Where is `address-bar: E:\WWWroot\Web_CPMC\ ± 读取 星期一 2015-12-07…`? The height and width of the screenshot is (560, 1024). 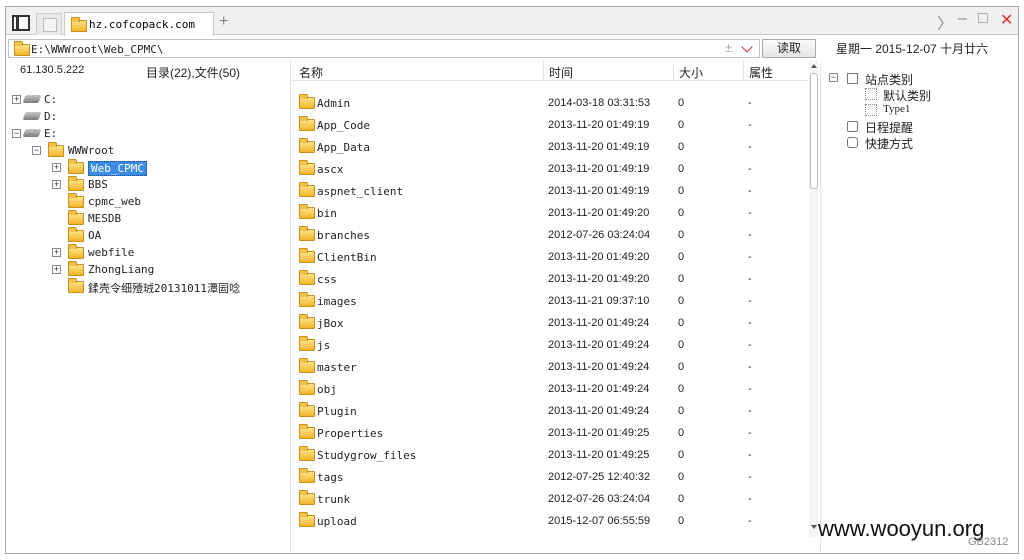 address-bar: E:\WWWroot\Web_CPMC\ ± 读取 星期一 2015-12-07… is located at coordinates (512, 48).